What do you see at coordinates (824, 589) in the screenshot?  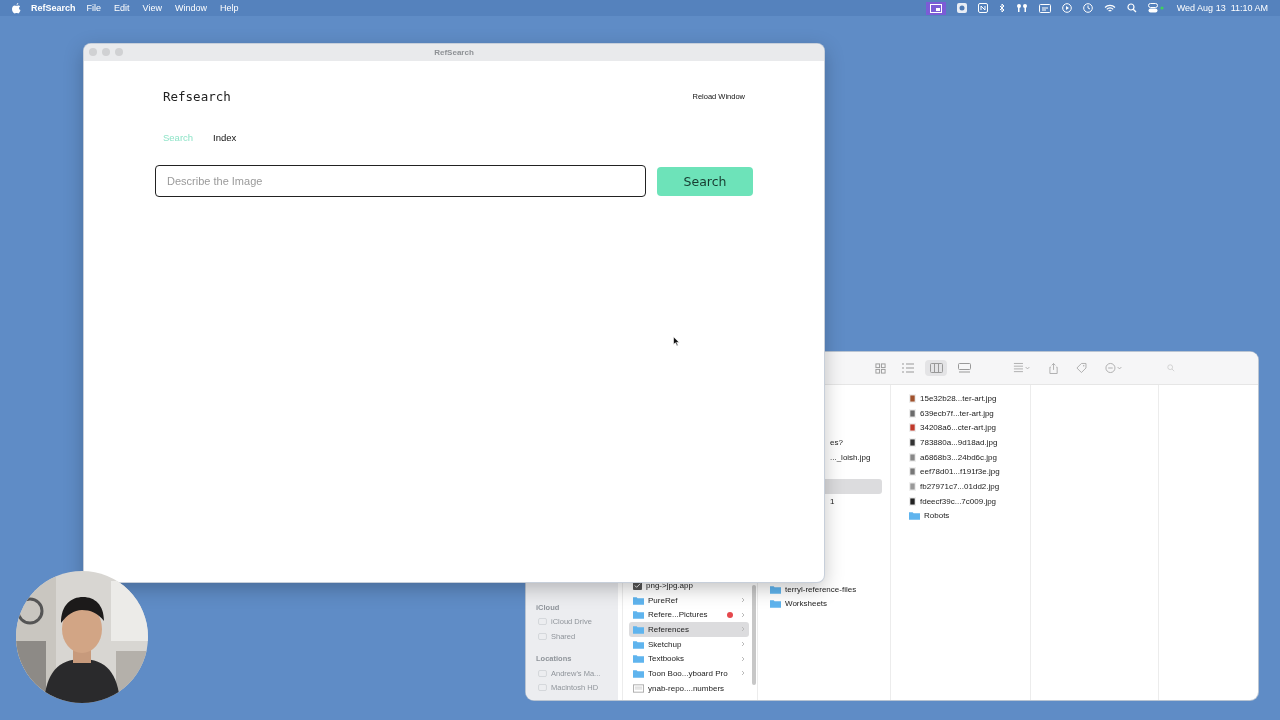 I see `file-row: terryl-reference-files` at bounding box center [824, 589].